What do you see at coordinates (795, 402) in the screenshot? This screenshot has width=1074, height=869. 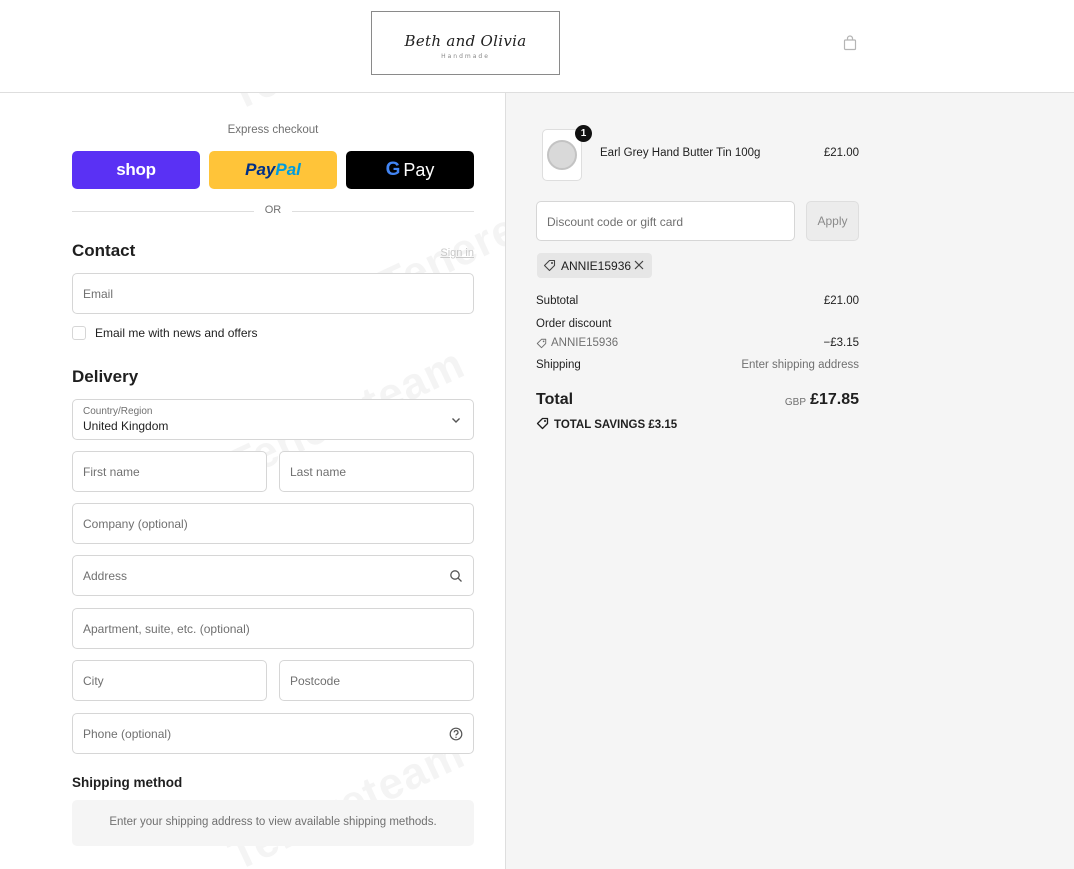 I see `total-currency: GBP` at bounding box center [795, 402].